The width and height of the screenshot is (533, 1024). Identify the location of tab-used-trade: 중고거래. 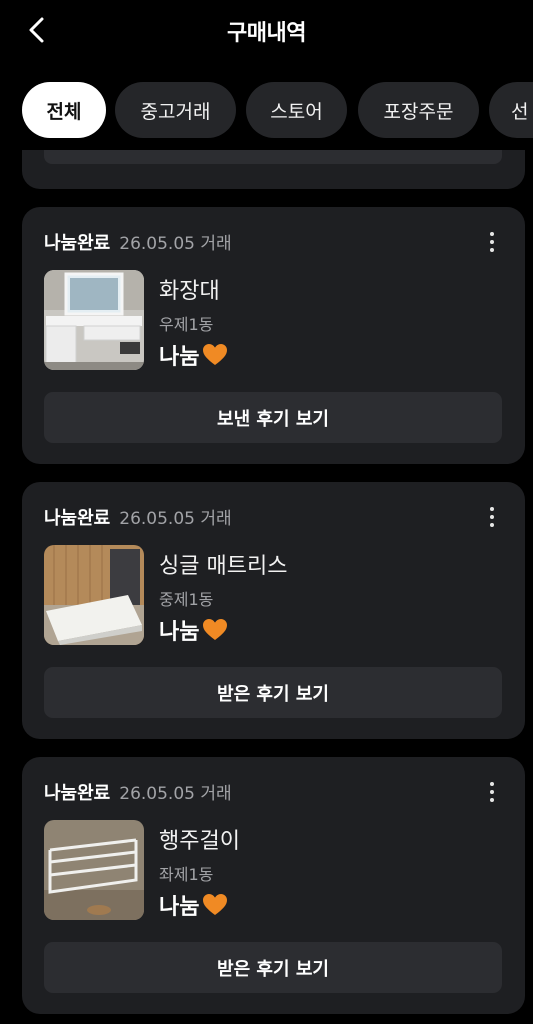
(175, 110).